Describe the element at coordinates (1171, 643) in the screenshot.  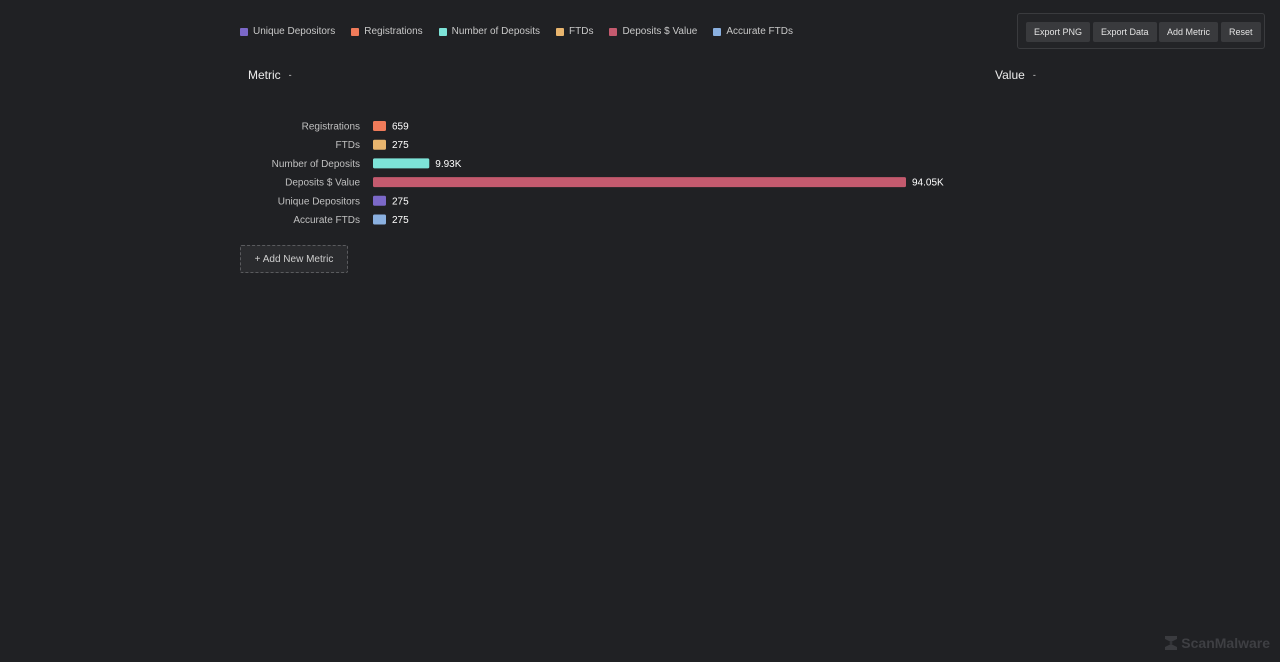
I see `scanmalware-logo-icon` at that location.